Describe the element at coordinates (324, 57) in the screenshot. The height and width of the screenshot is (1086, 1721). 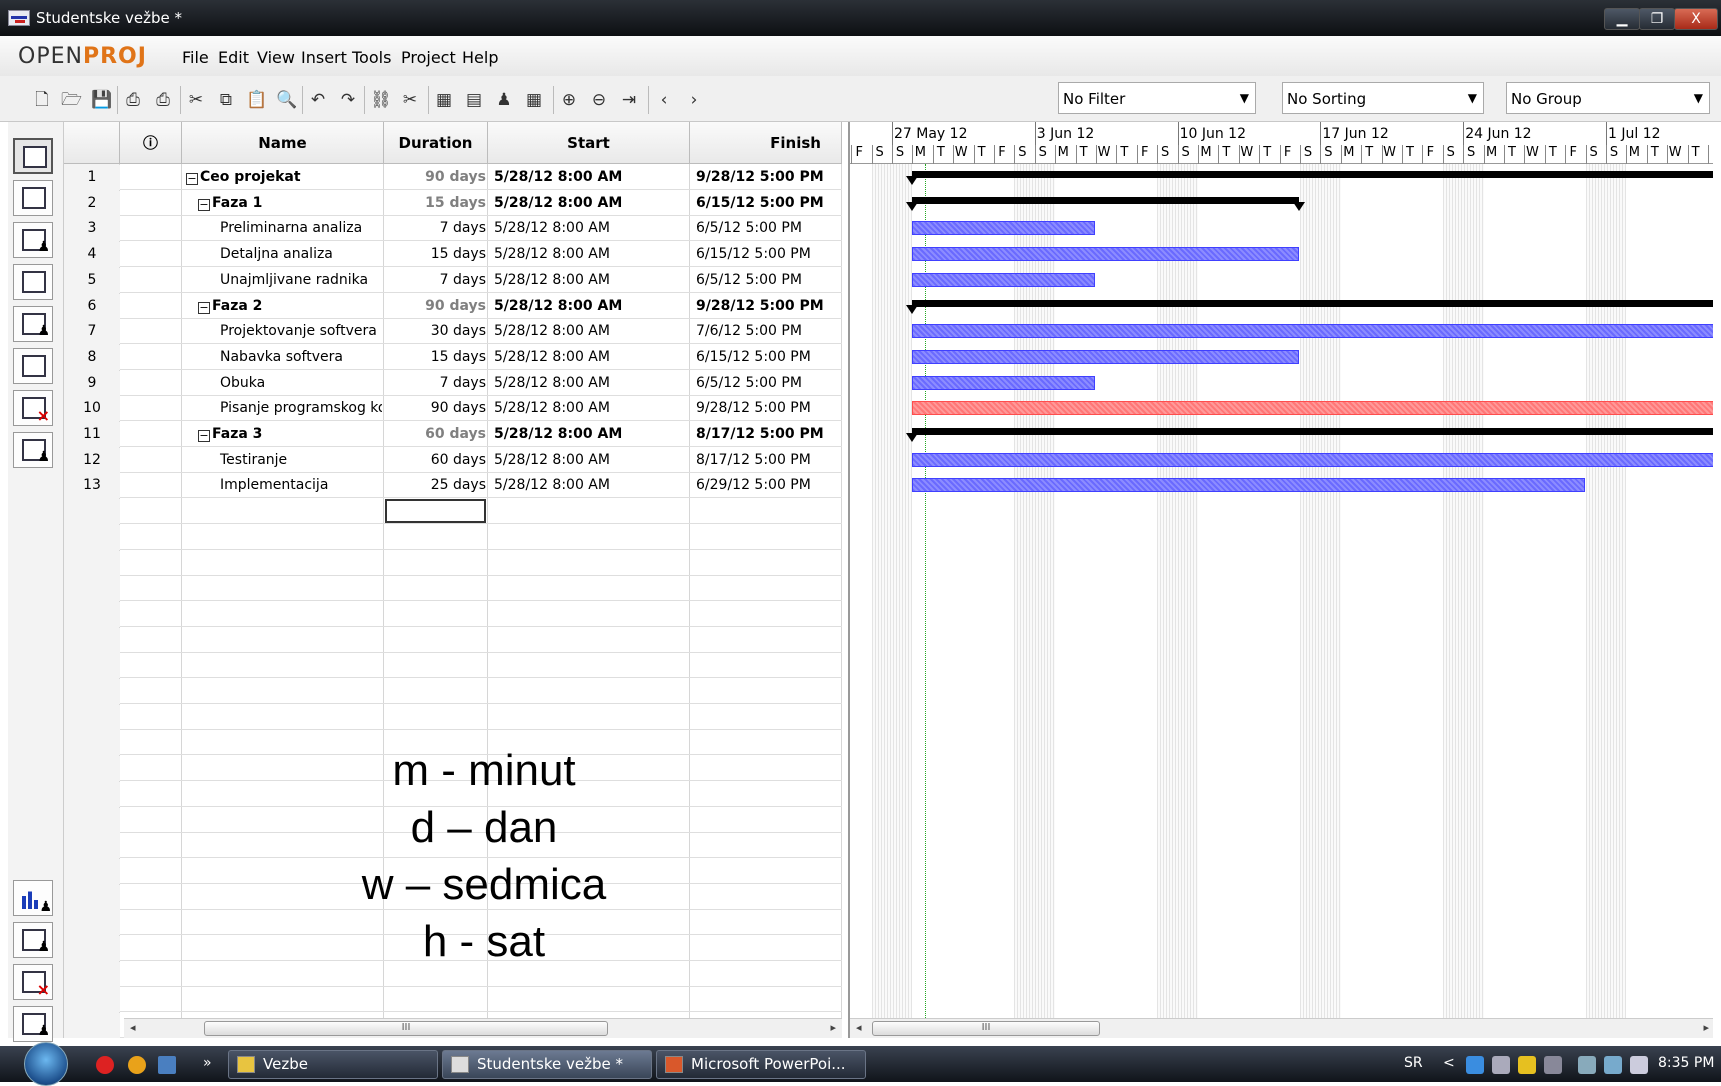
I see `menu-insert: Insert` at that location.